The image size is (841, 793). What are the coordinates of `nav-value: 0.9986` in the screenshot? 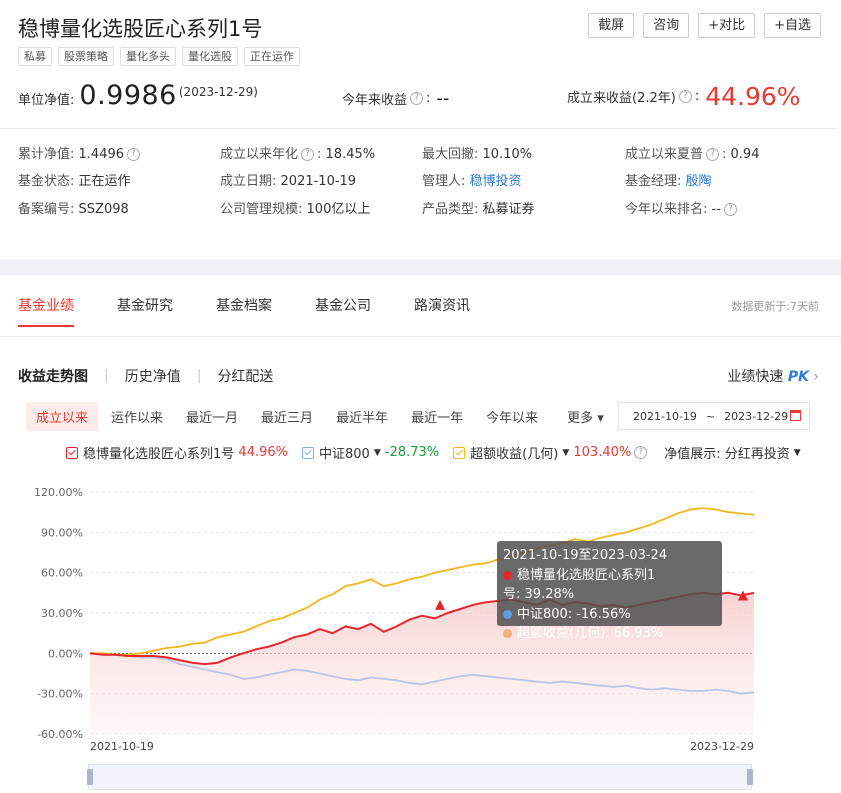 It's located at (128, 95).